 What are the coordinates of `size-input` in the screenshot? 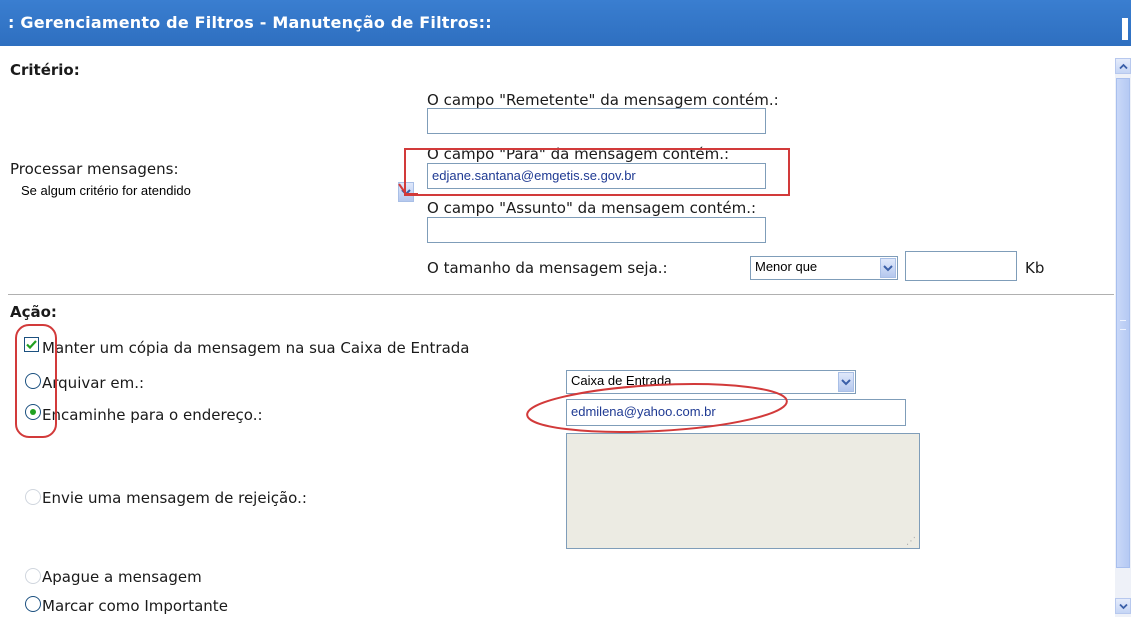 It's located at (961, 266).